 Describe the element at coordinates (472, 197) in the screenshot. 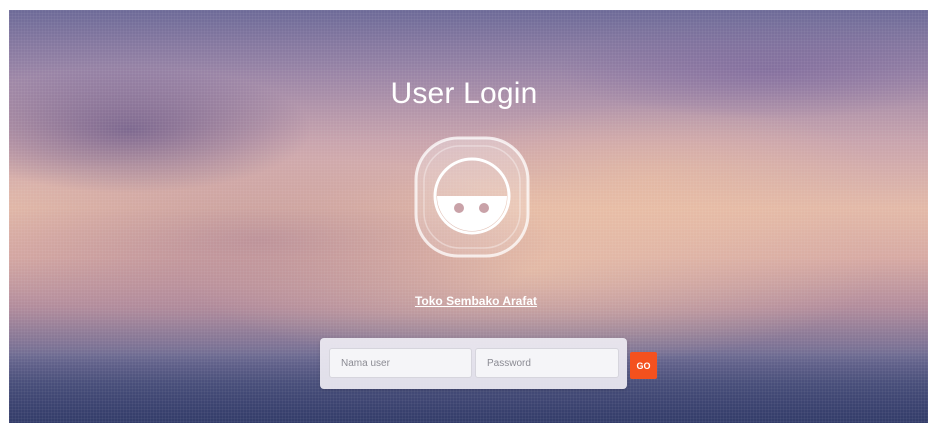

I see `user-avatar-icon` at that location.